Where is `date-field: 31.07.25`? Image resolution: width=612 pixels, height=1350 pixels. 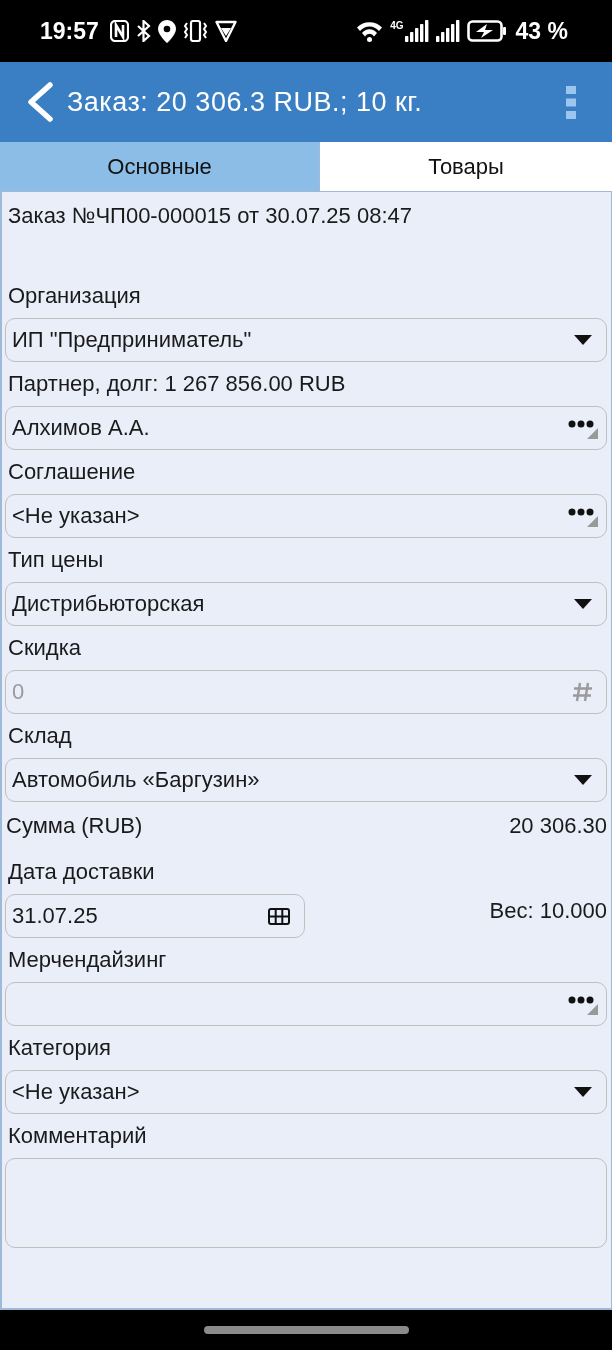 date-field: 31.07.25 is located at coordinates (155, 916).